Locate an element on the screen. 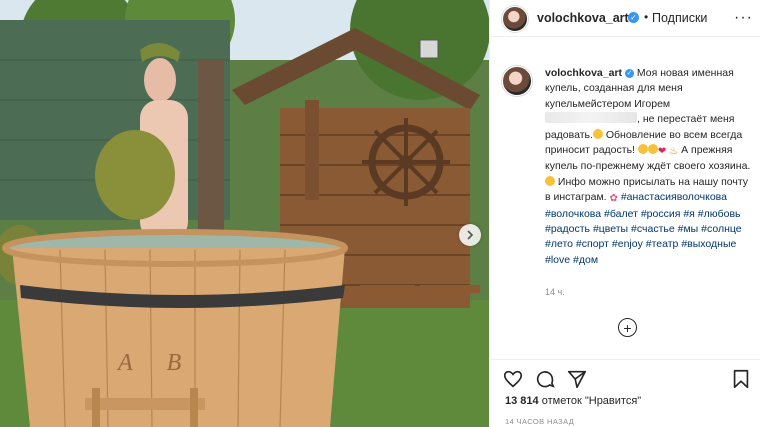  chevron-right-icon is located at coordinates (470, 235).